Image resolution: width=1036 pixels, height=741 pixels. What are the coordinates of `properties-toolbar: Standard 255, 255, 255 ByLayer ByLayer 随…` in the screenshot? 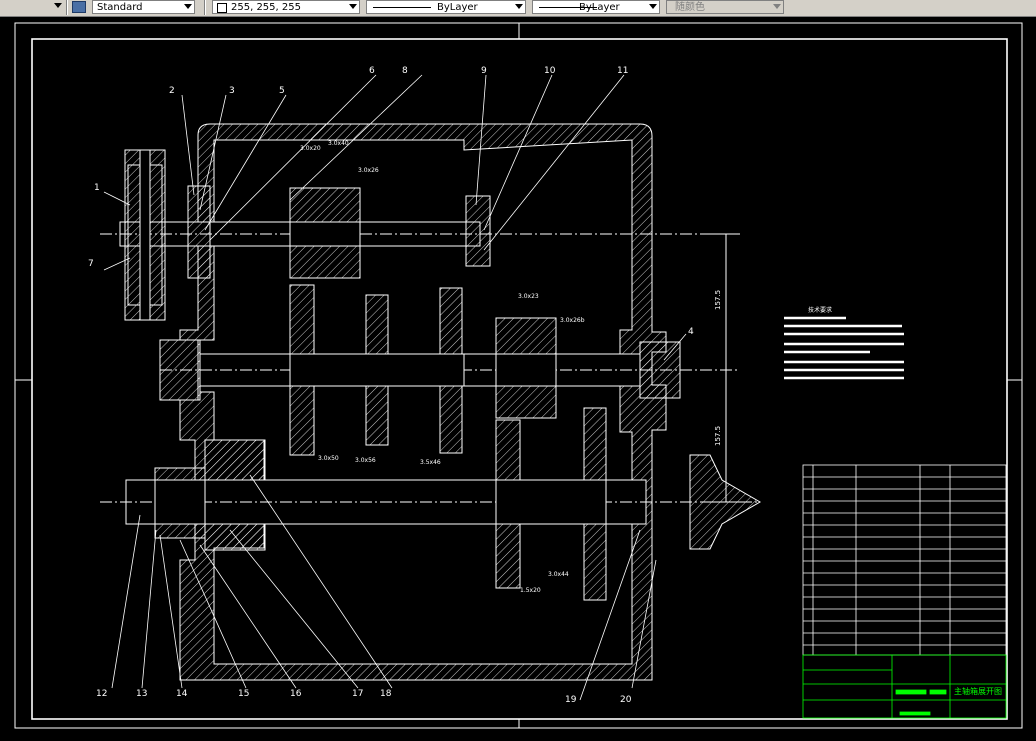 It's located at (518, 8).